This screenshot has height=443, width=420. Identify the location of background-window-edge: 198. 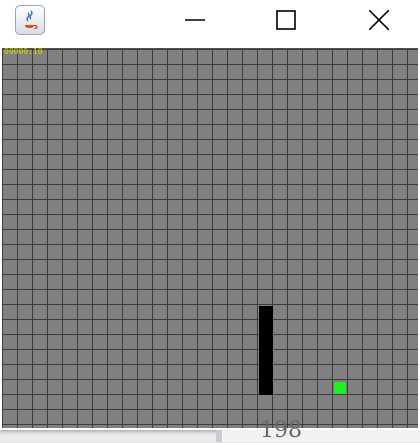
(318, 430).